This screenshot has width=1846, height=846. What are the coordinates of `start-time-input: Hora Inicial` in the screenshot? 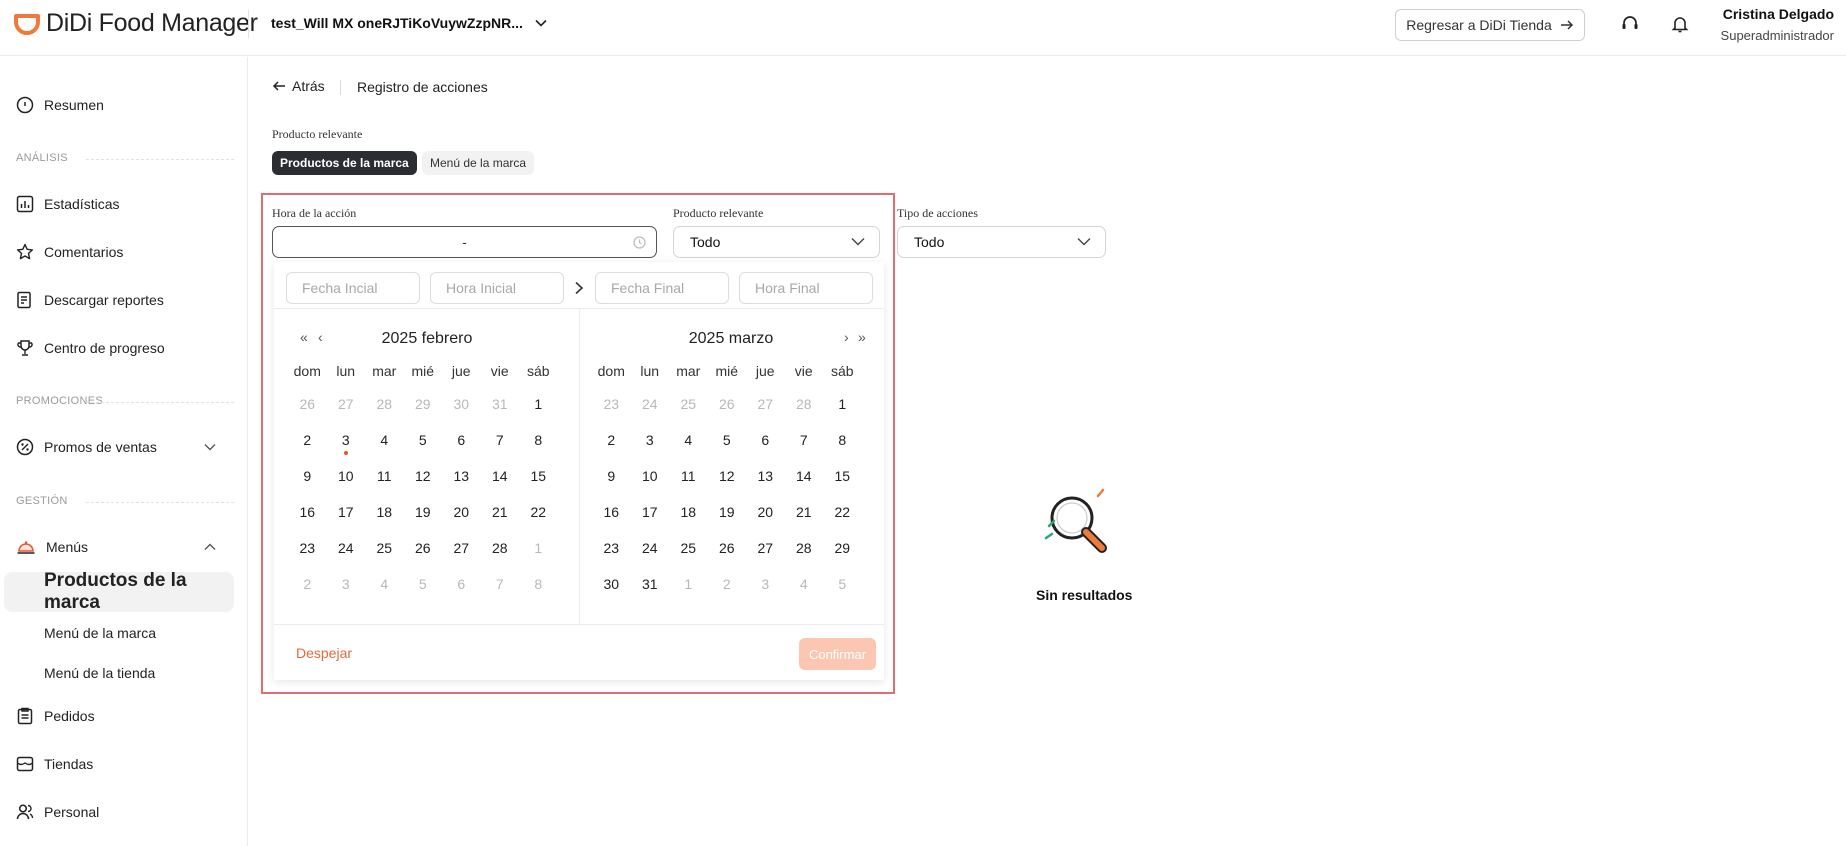 It's located at (497, 288).